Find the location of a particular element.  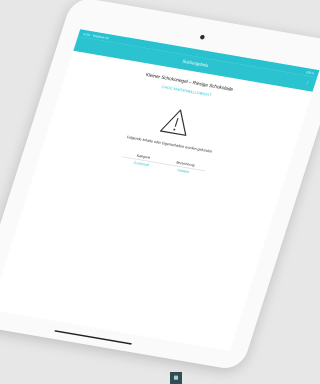

menu-icon: ⋮ is located at coordinates (307, 83).